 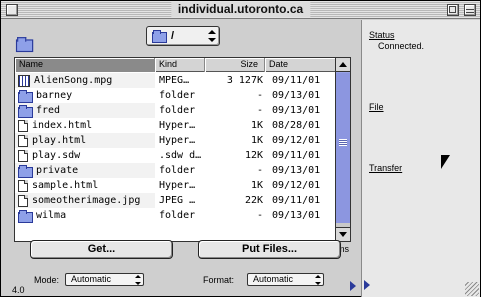 I want to click on expand-triangle-icon, so click(x=353, y=286).